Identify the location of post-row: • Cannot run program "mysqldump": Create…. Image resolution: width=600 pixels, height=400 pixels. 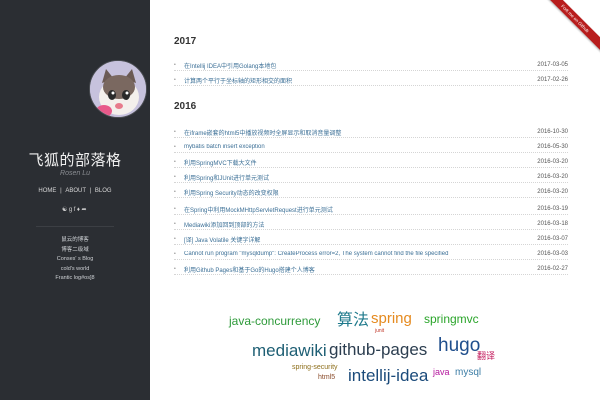
(371, 254).